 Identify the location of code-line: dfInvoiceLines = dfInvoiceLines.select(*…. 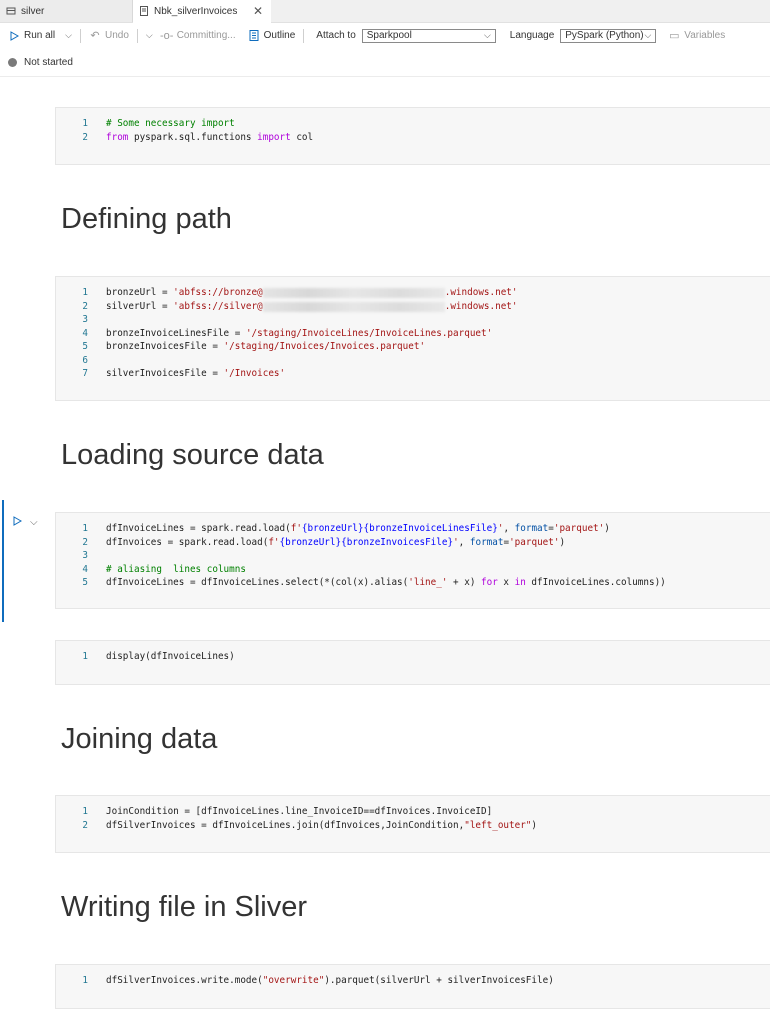
(386, 582).